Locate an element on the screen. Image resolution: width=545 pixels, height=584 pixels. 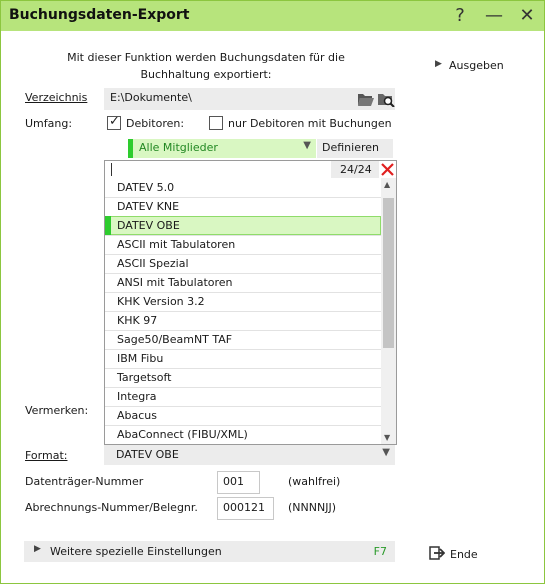
abrechnung-input: 000121 is located at coordinates (245, 508).